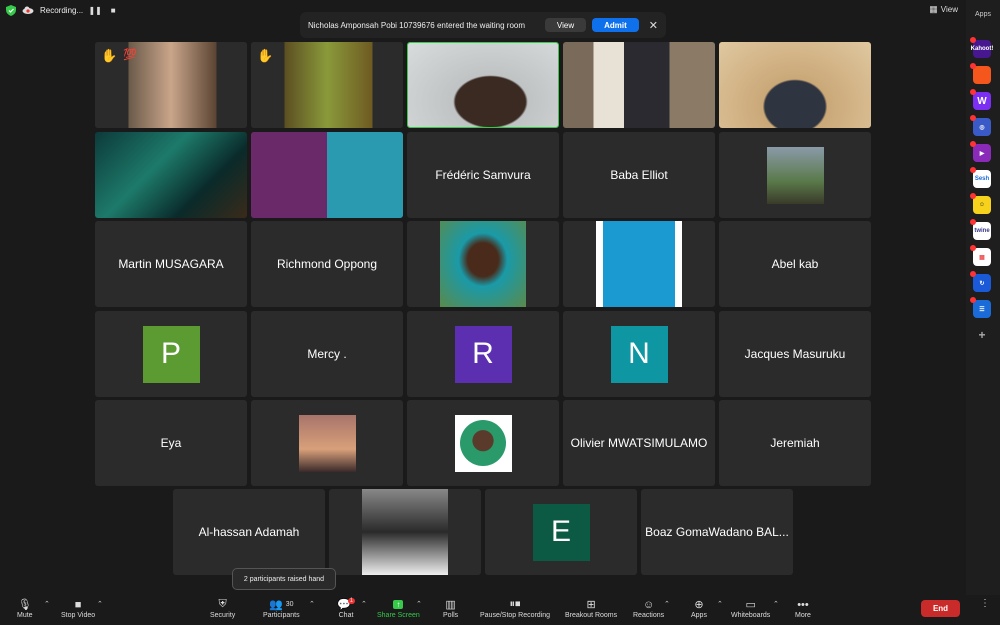 The width and height of the screenshot is (1000, 625). I want to click on more-button: ••• More, so click(803, 608).